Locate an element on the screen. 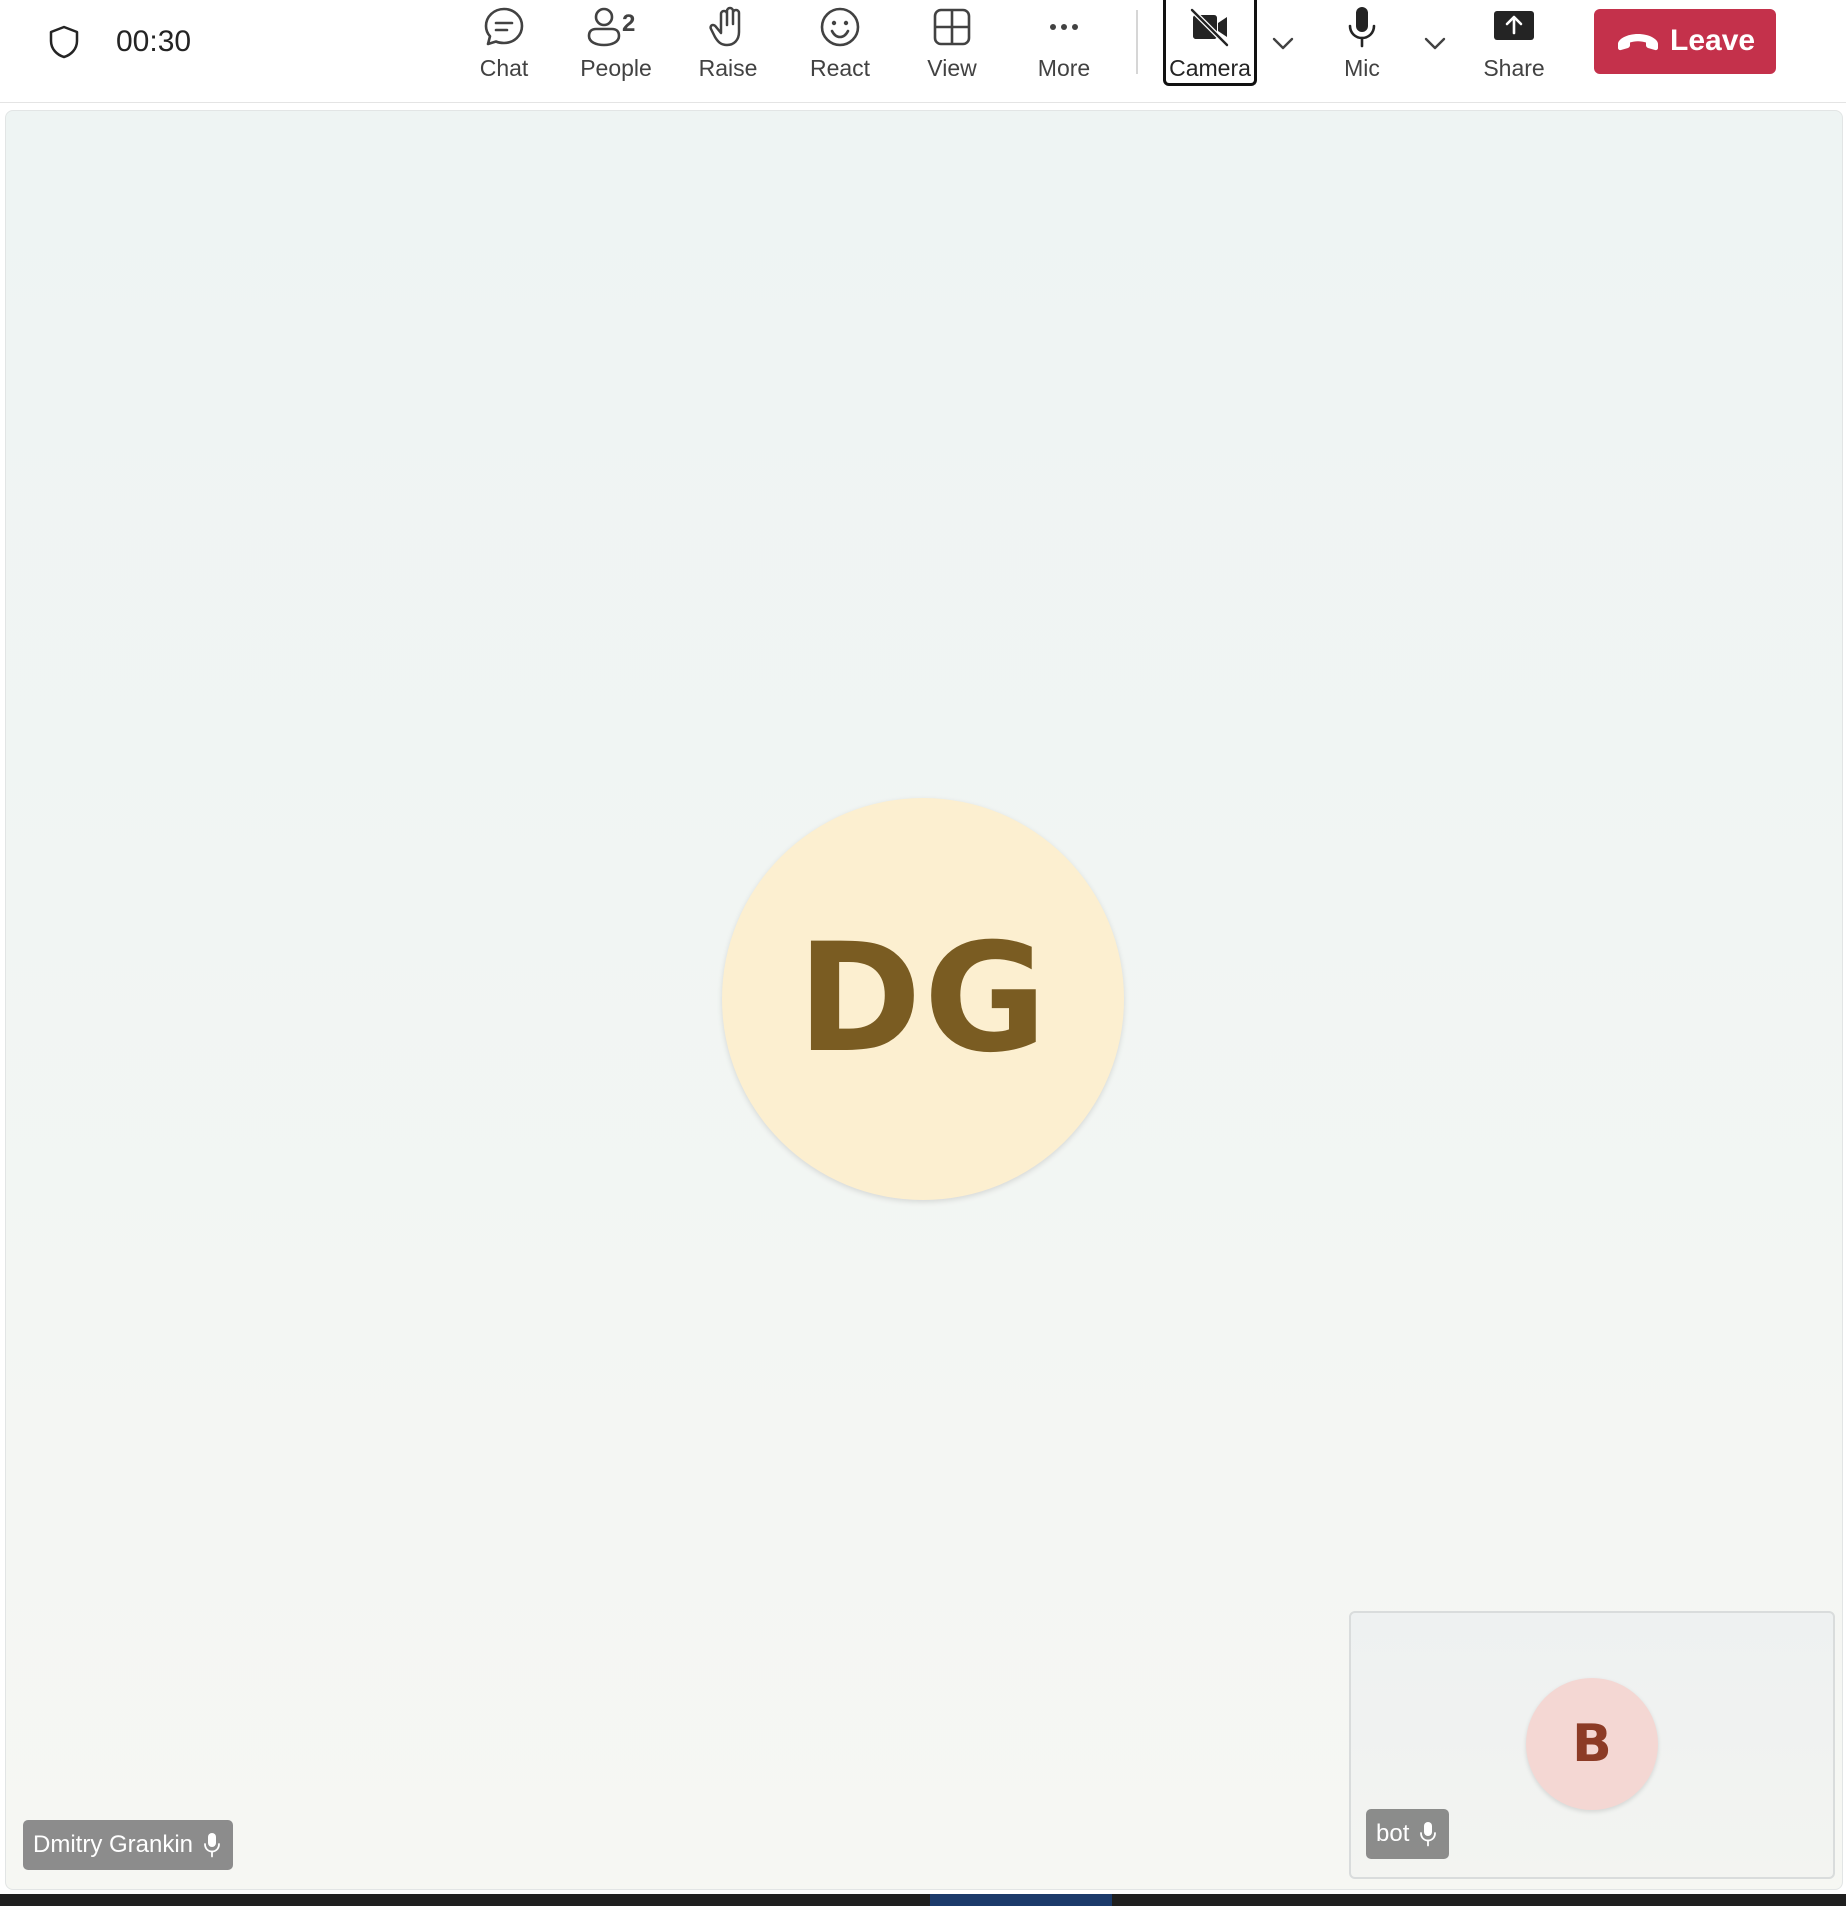  participant-name-main: Dmitry Grankin is located at coordinates (113, 1844).